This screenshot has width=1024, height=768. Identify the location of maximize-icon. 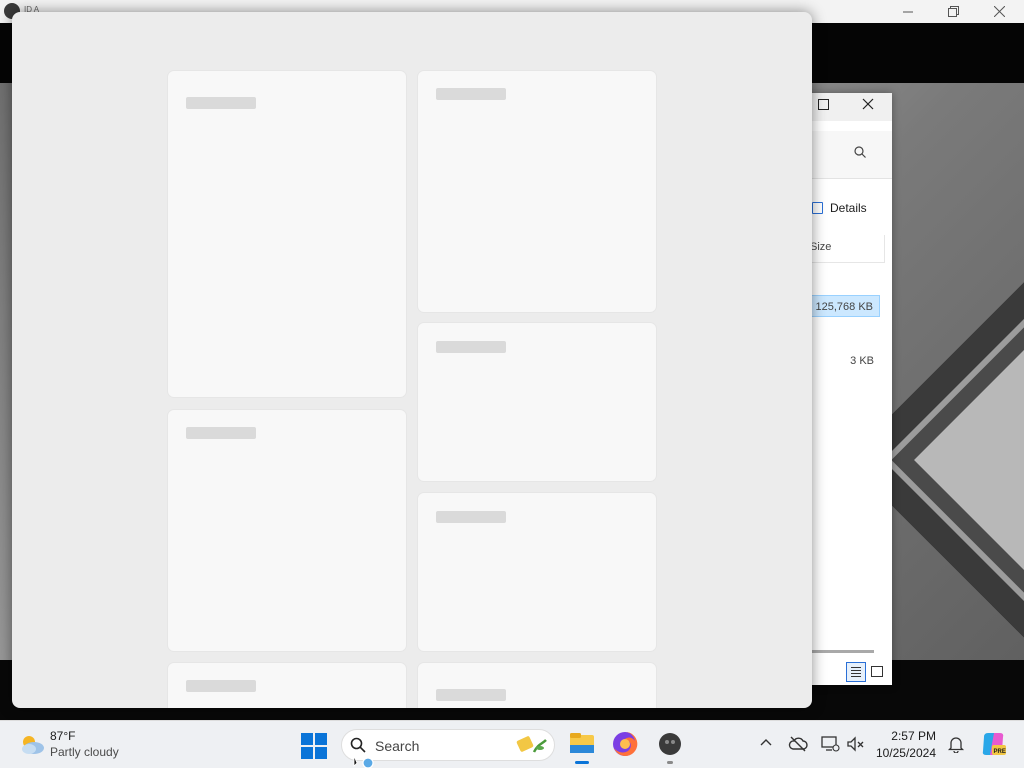
(823, 104).